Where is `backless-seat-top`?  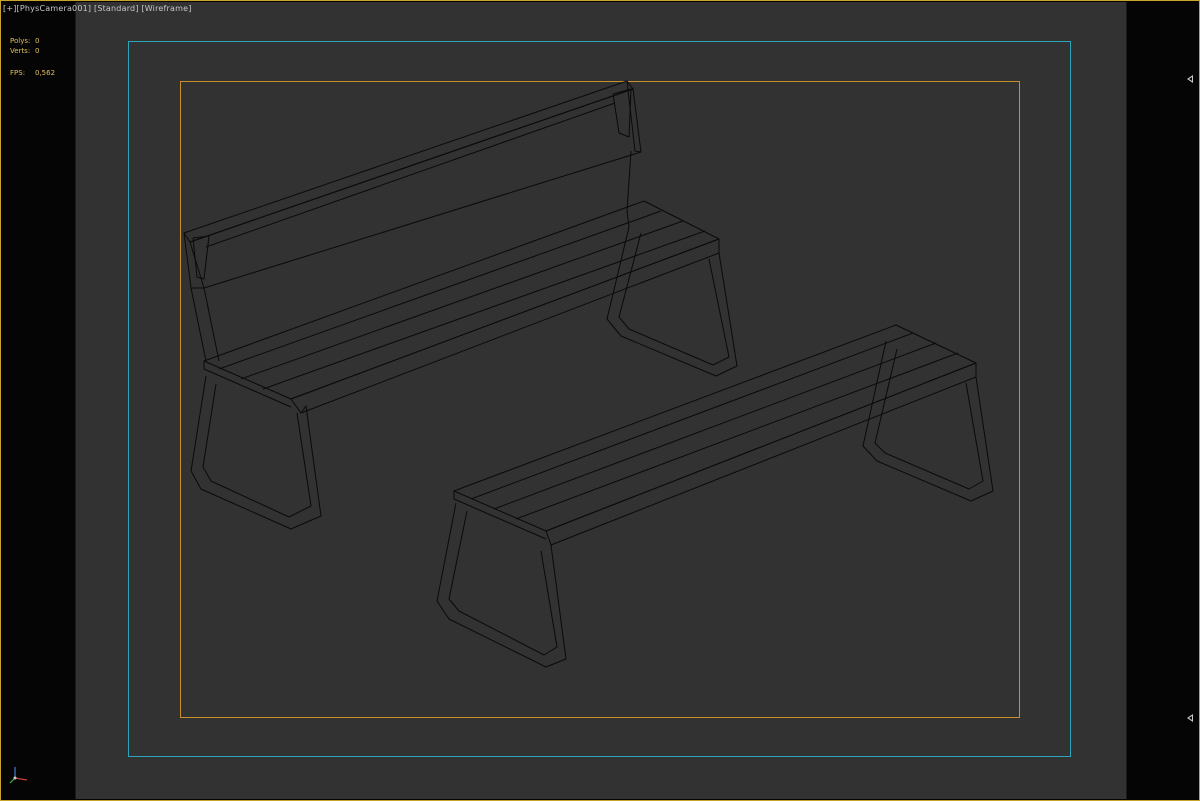 backless-seat-top is located at coordinates (715, 428).